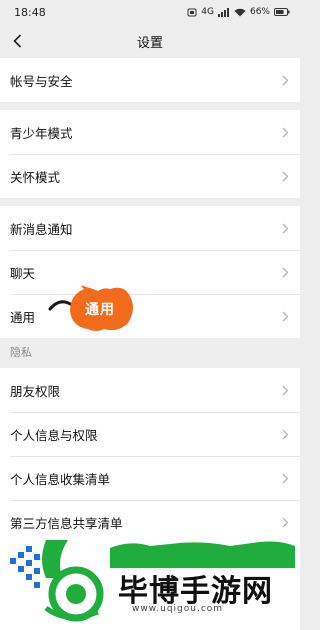 The width and height of the screenshot is (320, 630). I want to click on settings-row-label: 帐号与安全, so click(41, 81).